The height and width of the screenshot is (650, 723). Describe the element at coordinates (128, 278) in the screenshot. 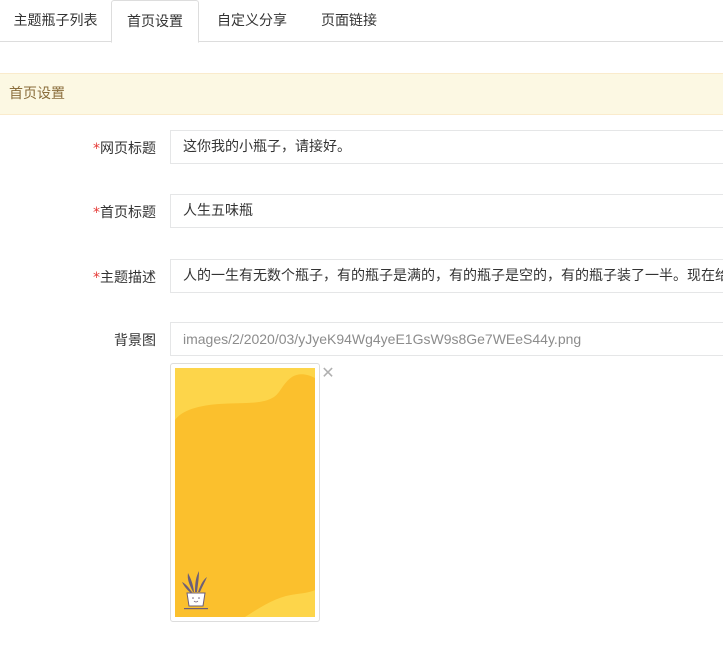

I see `theme-description-label-text: 主题描述` at that location.